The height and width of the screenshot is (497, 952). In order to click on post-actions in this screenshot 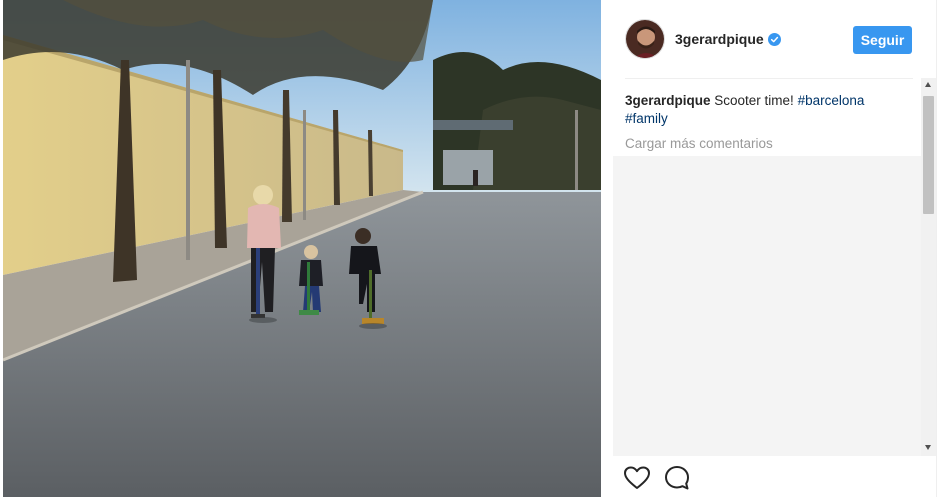, I will do `click(769, 476)`.